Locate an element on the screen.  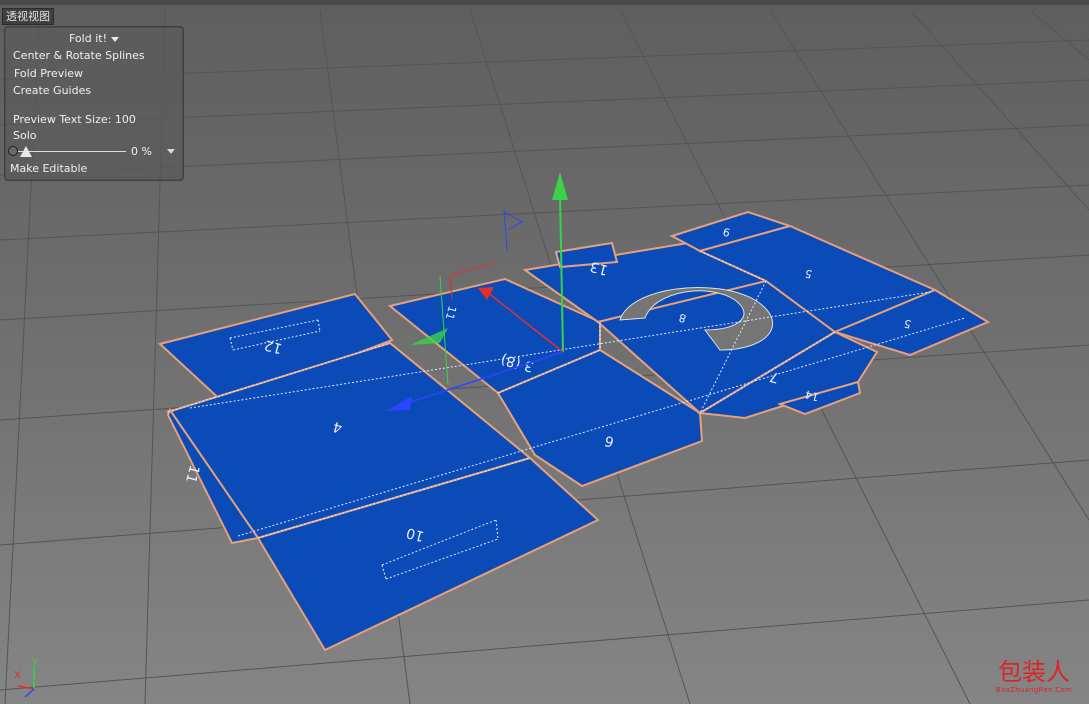
fold-preview-button: Fold Preview is located at coordinates (48, 73).